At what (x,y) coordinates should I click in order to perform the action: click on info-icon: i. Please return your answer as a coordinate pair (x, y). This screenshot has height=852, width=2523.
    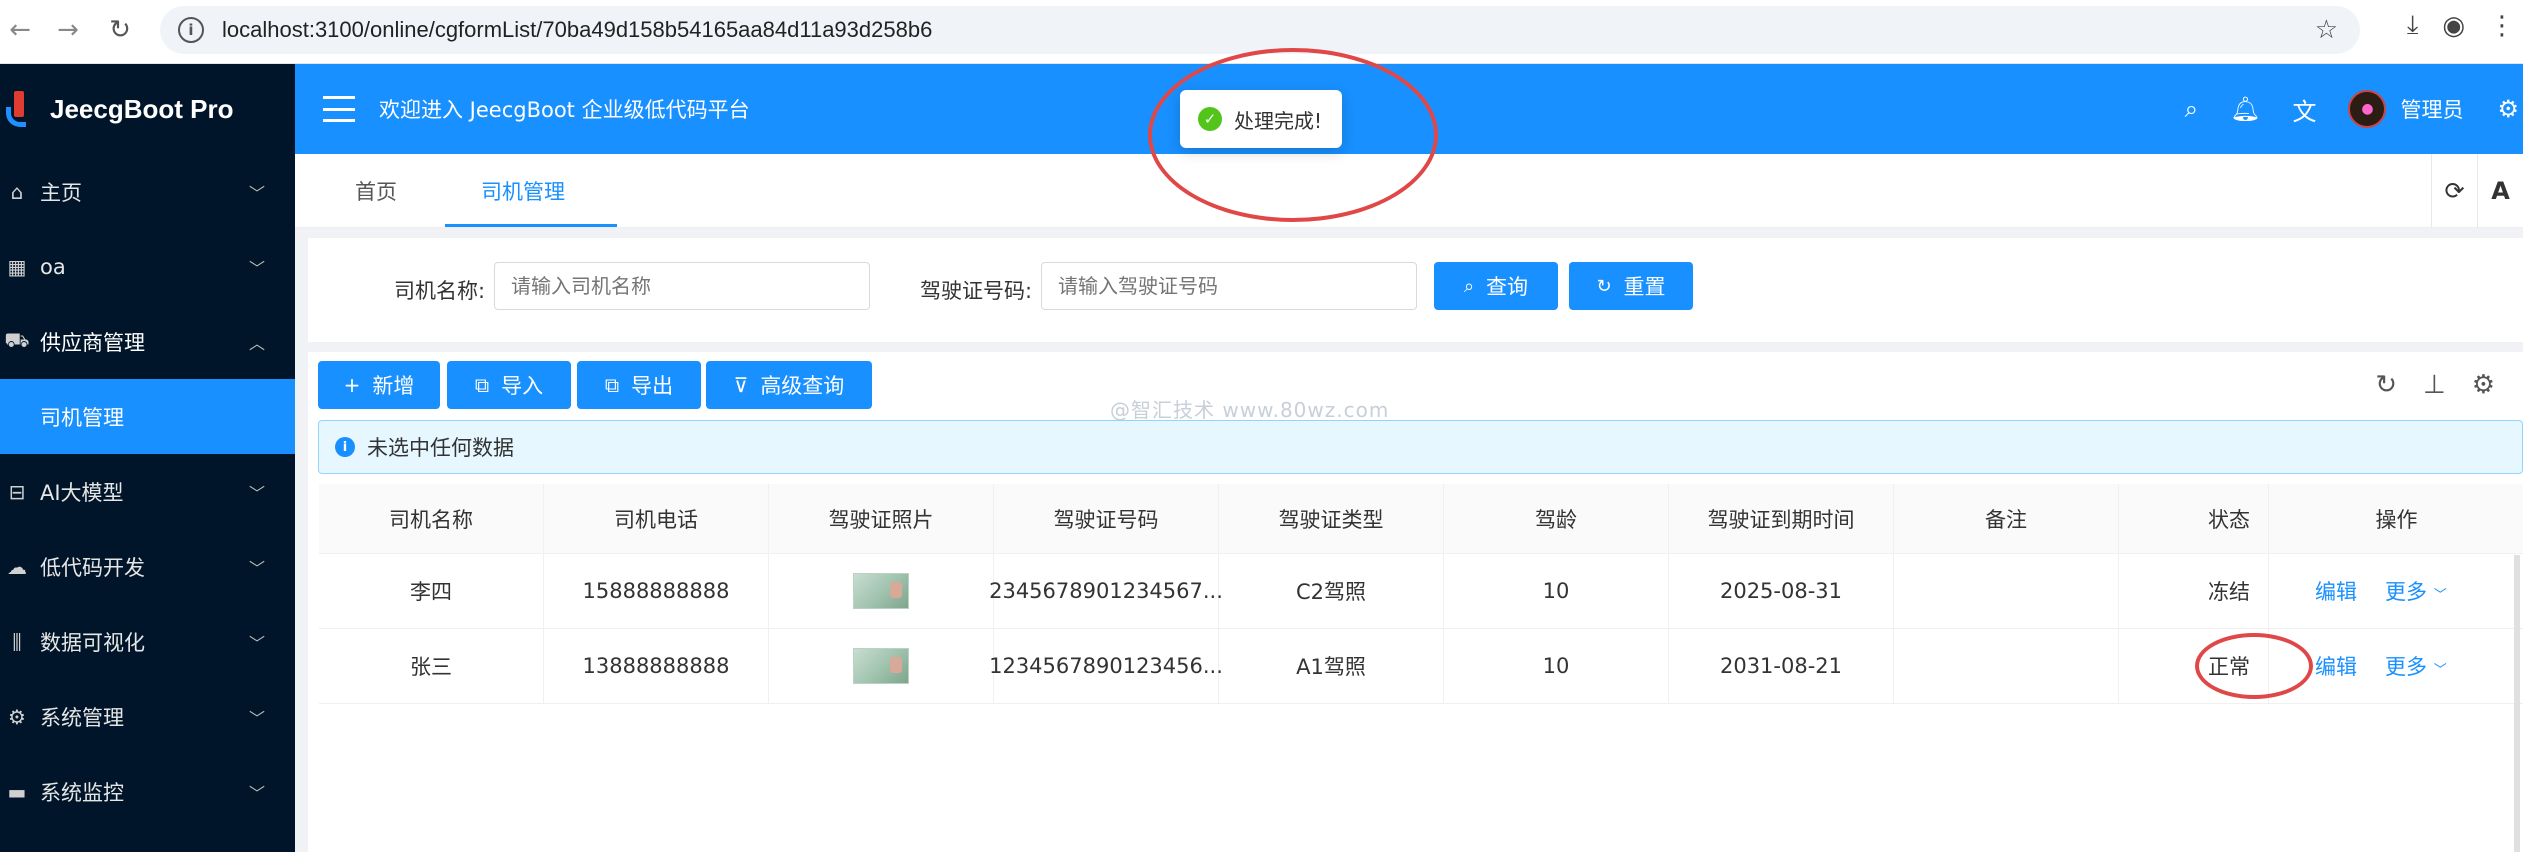
    Looking at the image, I should click on (191, 30).